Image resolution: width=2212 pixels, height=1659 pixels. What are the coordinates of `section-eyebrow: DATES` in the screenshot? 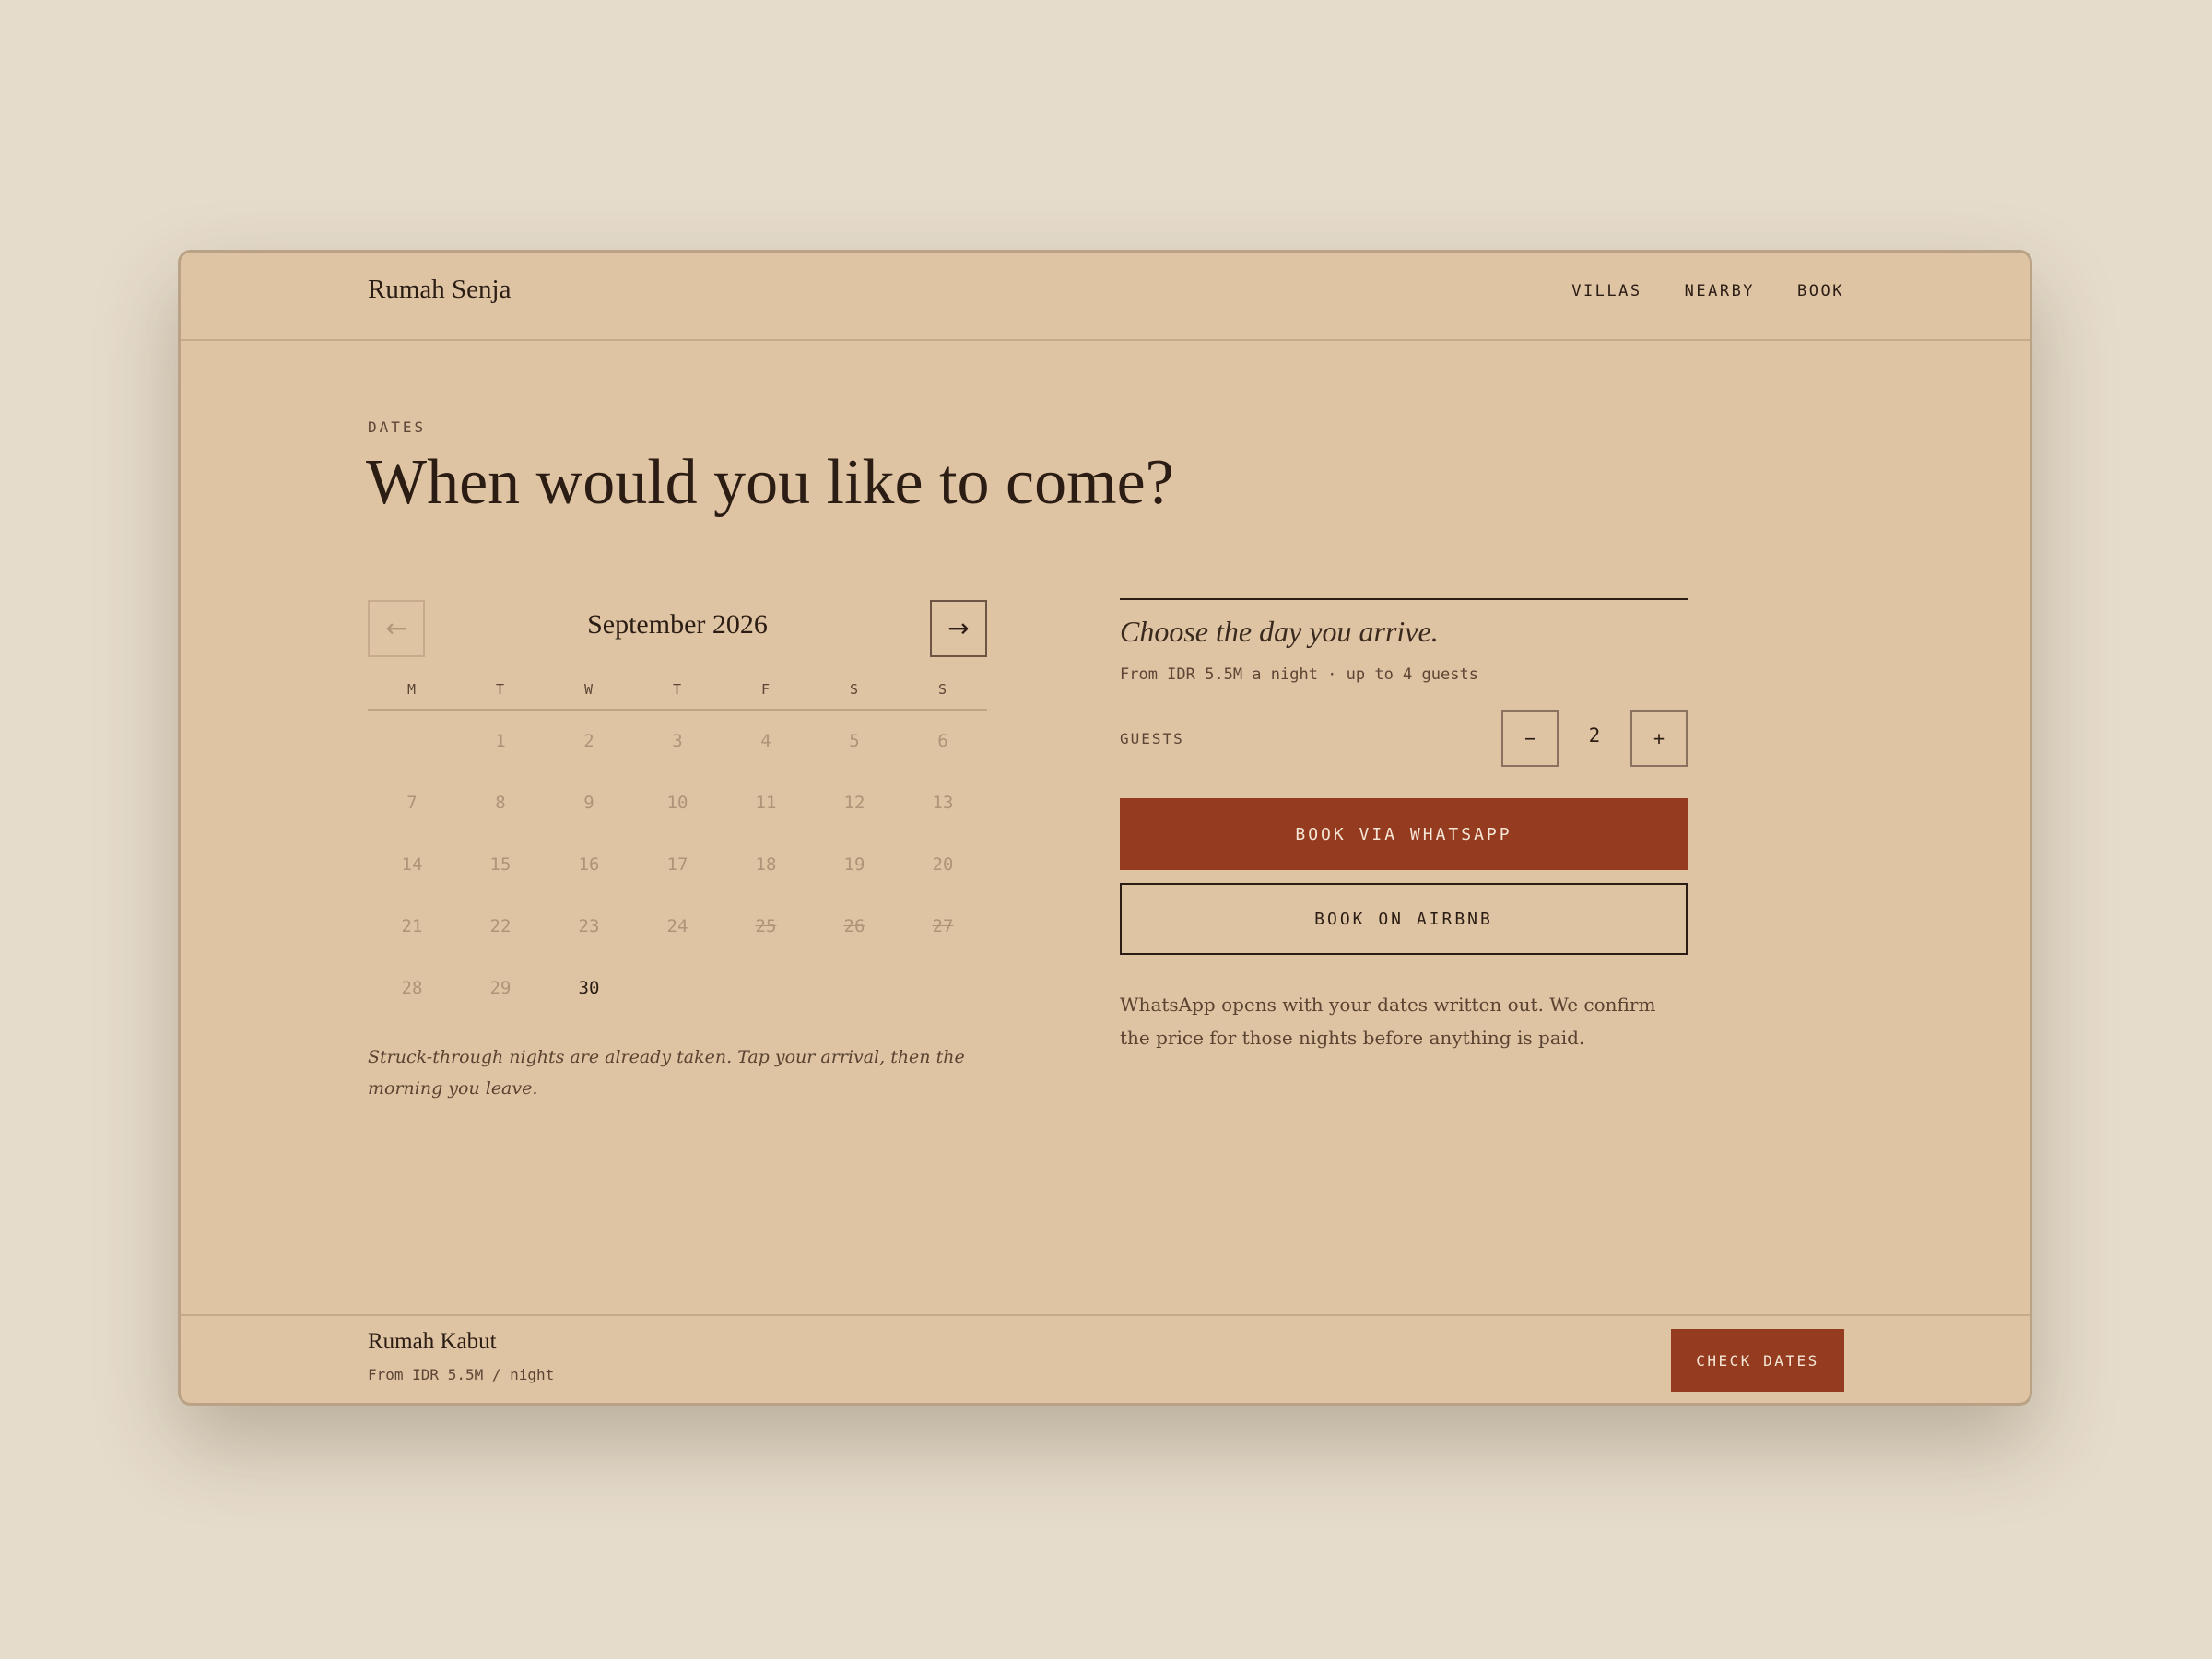 It's located at (397, 427).